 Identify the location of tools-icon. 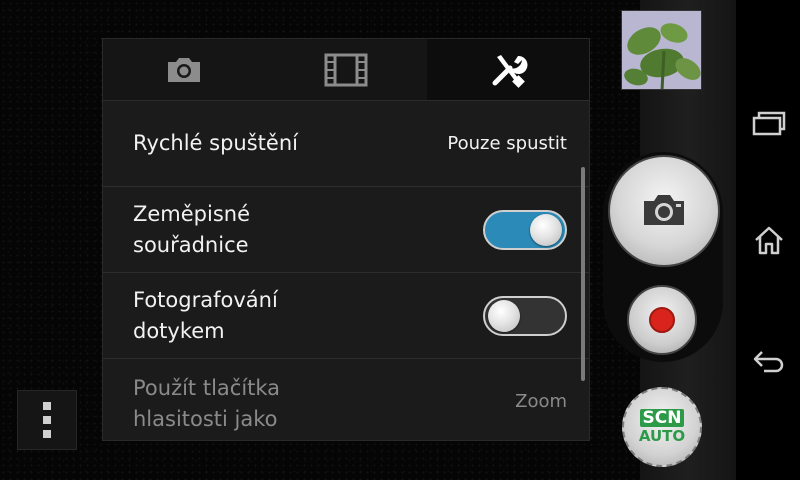
(510, 71).